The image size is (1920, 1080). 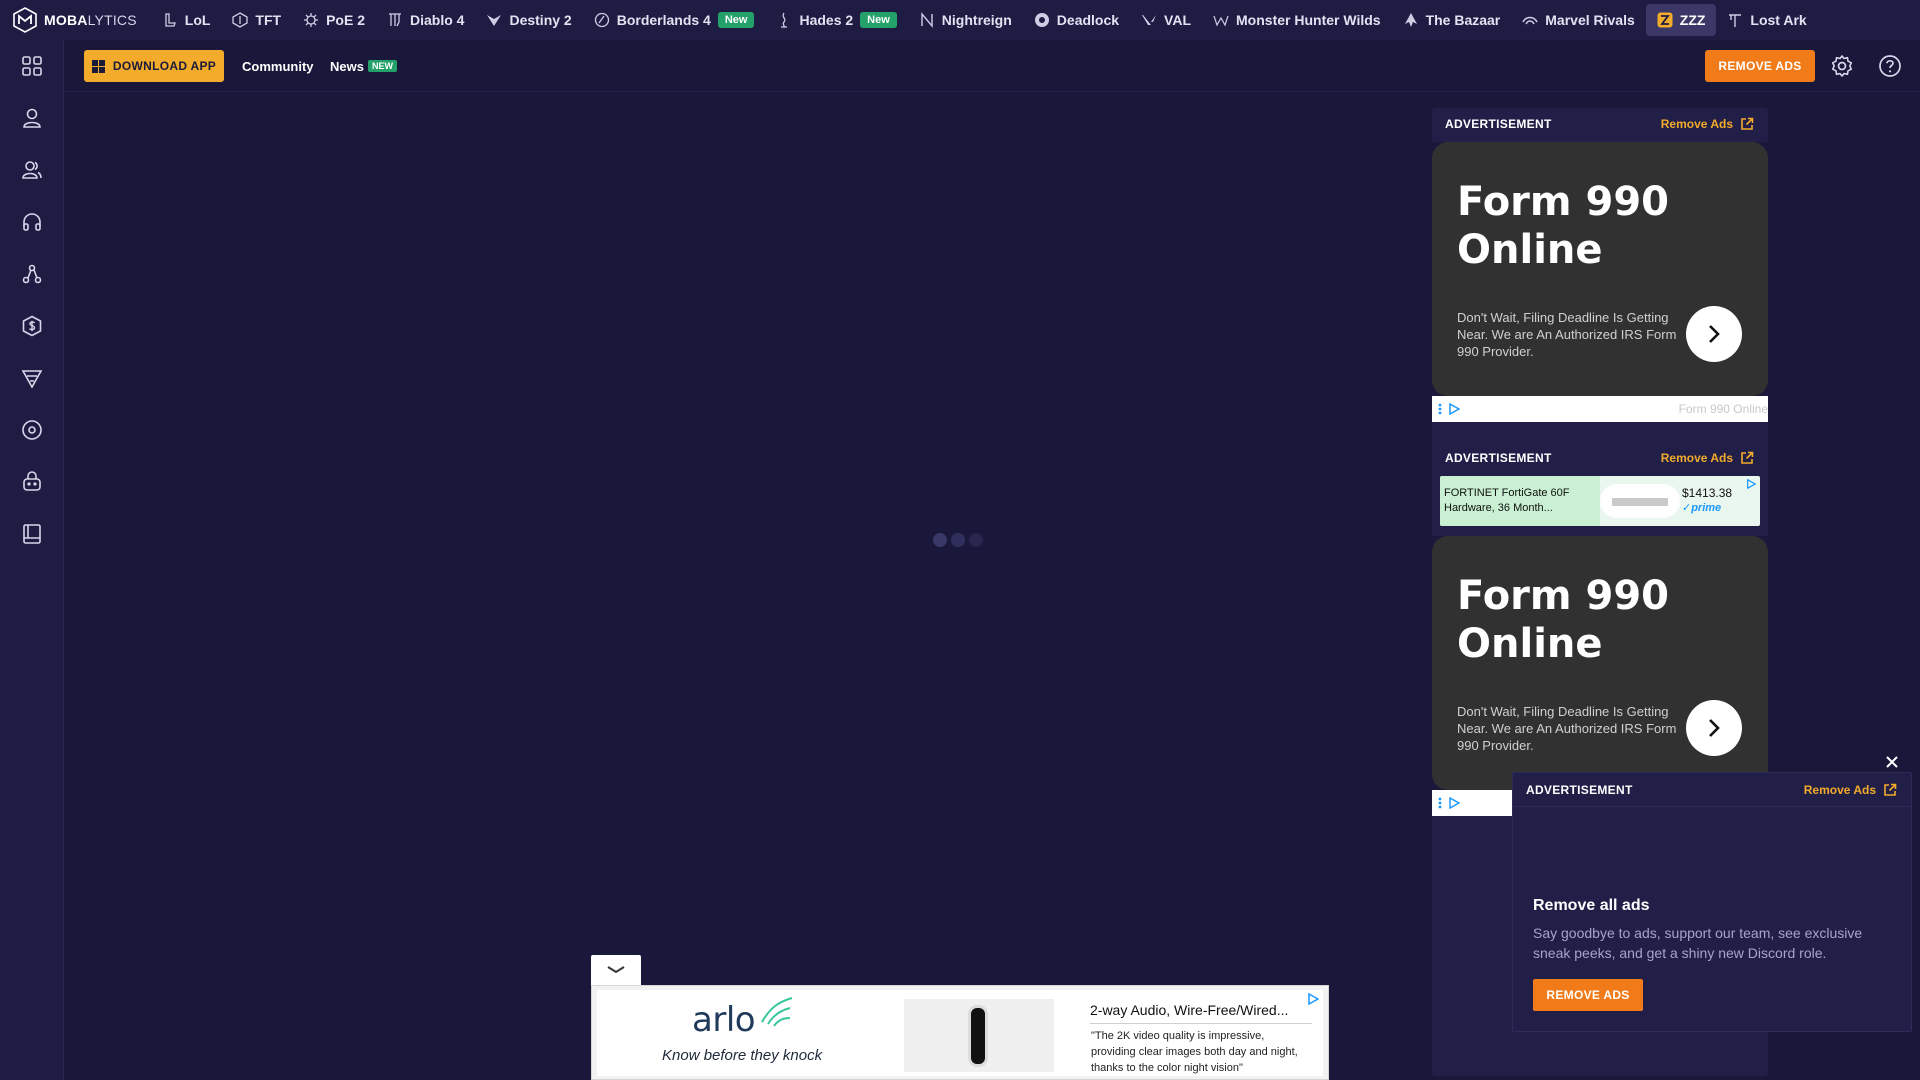 What do you see at coordinates (1221, 21) in the screenshot?
I see `monster-hunter-icon` at bounding box center [1221, 21].